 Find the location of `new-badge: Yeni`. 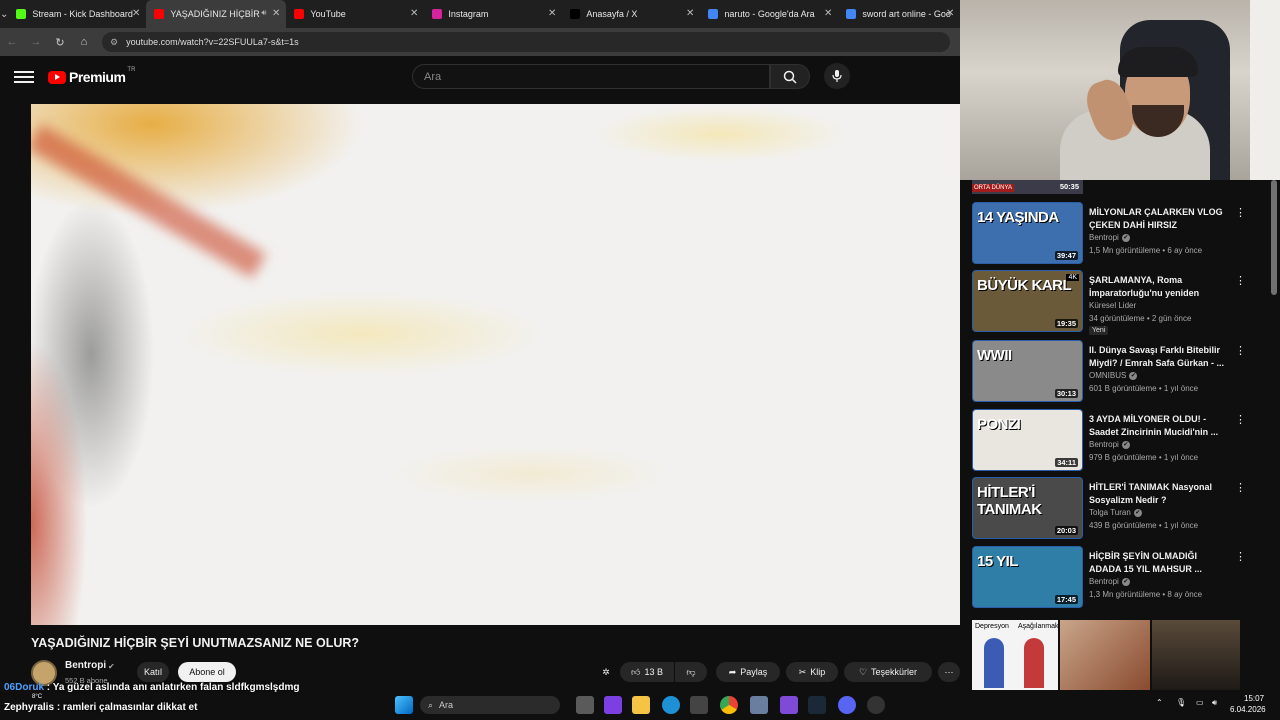

new-badge: Yeni is located at coordinates (1099, 330).